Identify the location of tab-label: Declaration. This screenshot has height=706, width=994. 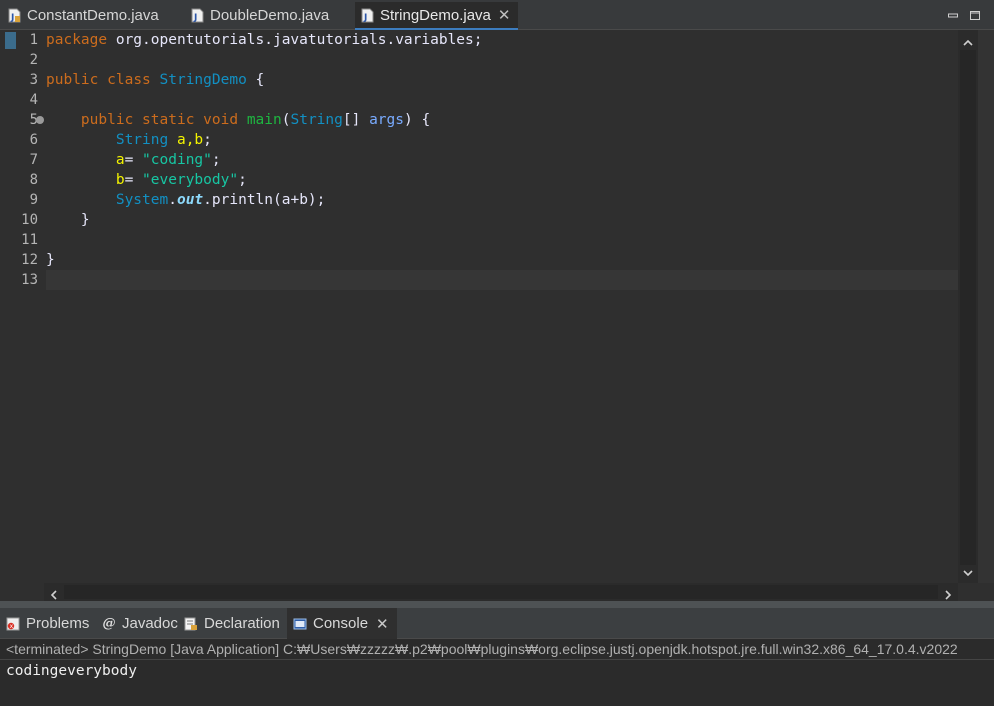
(242, 623).